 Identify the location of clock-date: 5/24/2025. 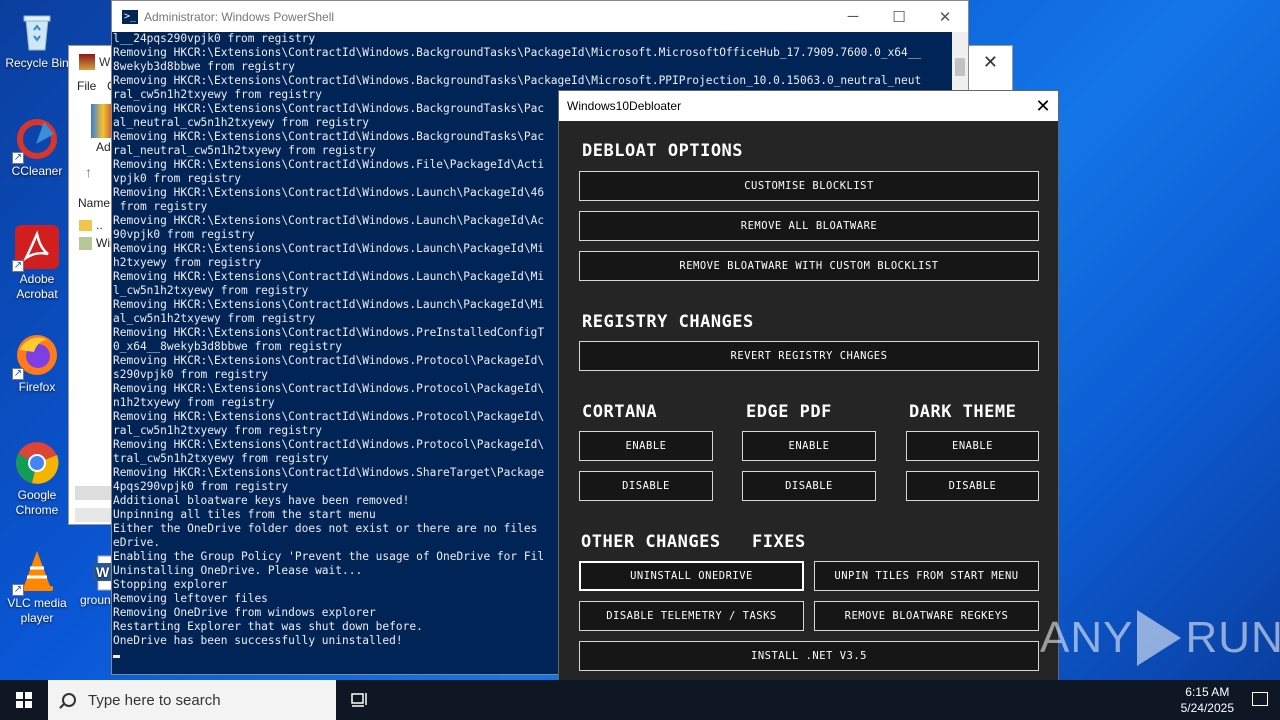
(1207, 708).